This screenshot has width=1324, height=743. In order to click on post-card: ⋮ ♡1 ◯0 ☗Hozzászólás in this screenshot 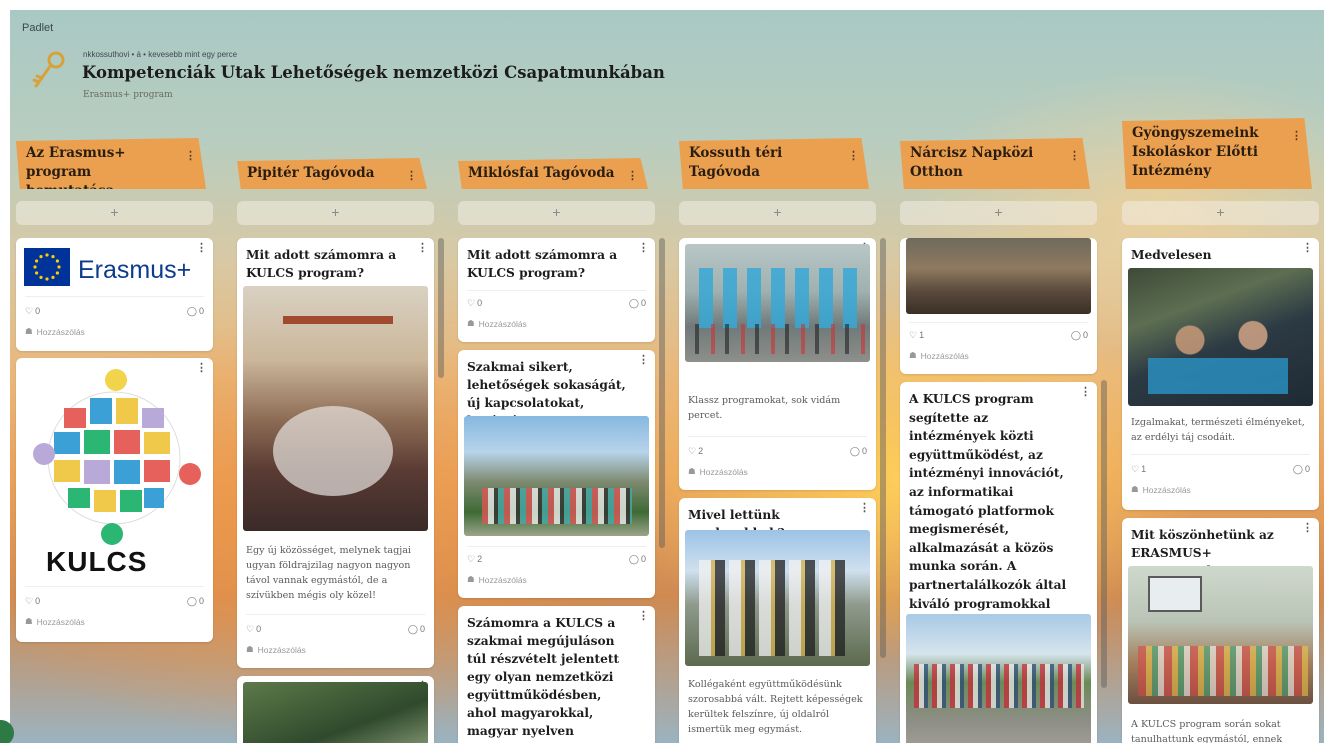, I will do `click(998, 306)`.